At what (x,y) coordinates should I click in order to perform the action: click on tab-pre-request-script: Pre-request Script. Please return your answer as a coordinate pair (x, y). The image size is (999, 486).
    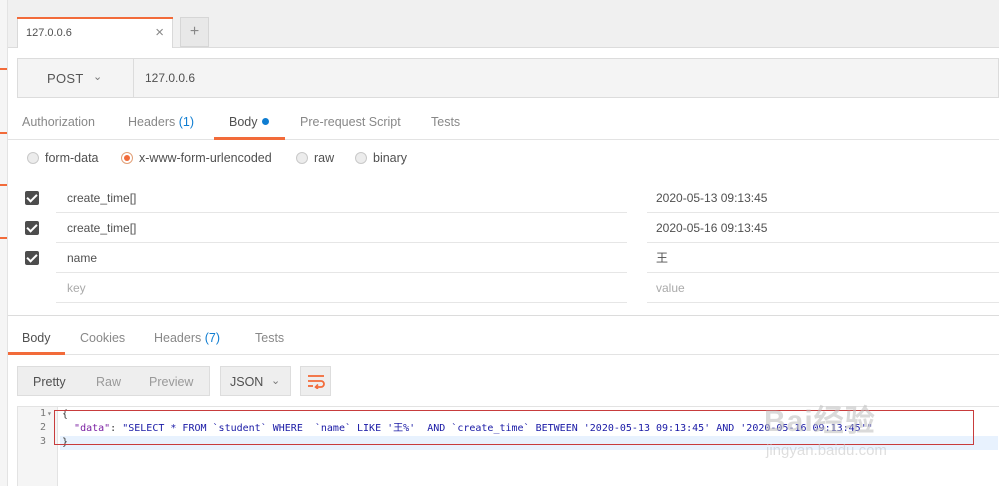
    Looking at the image, I should click on (350, 122).